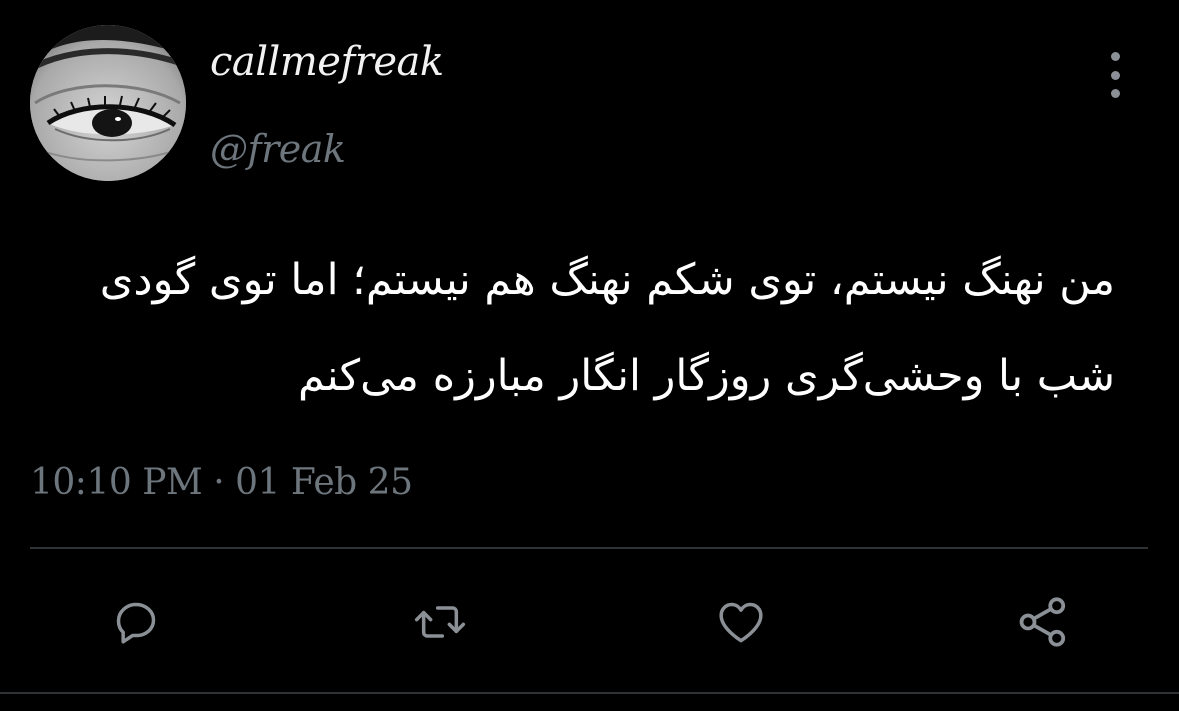 This screenshot has width=1179, height=711. What do you see at coordinates (221, 483) in the screenshot?
I see `timestamp: 10:10 PM · 01 Feb 25` at bounding box center [221, 483].